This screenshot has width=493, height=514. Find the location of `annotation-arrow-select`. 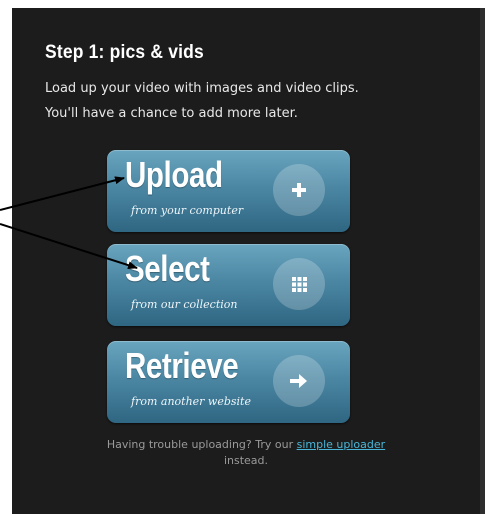

annotation-arrow-select is located at coordinates (69, 246).